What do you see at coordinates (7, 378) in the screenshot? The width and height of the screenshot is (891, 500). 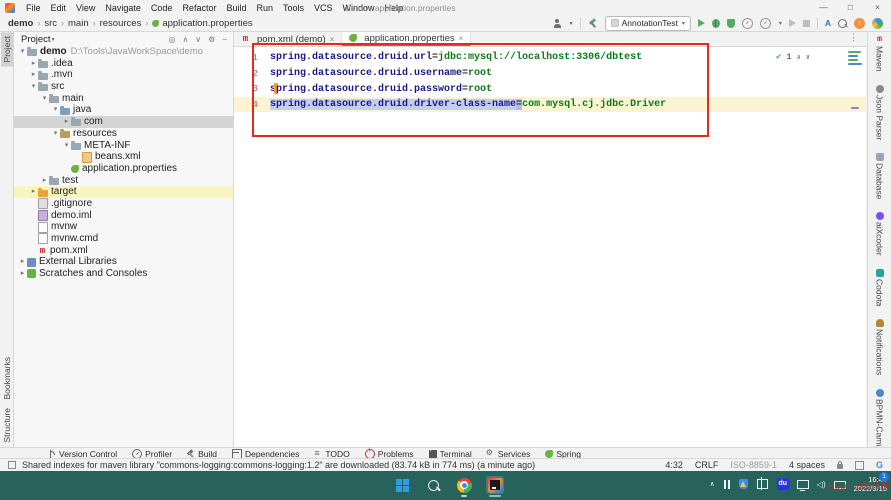 I see `tool-tab-bookmarks: Bookmarks` at bounding box center [7, 378].